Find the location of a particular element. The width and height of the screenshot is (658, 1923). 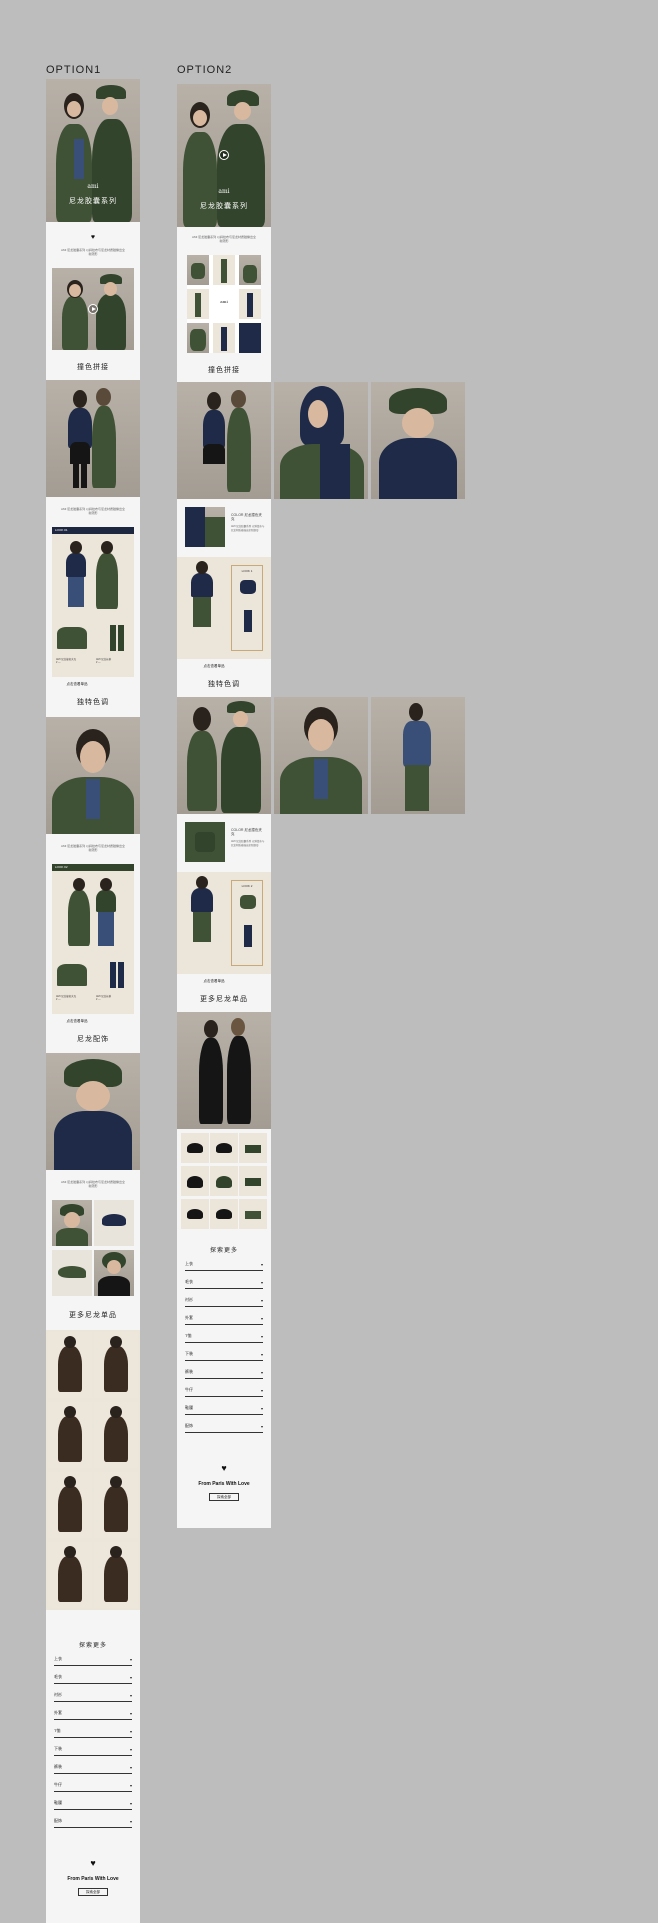

view-items-tag: 点击查看单品 is located at coordinates (77, 684).